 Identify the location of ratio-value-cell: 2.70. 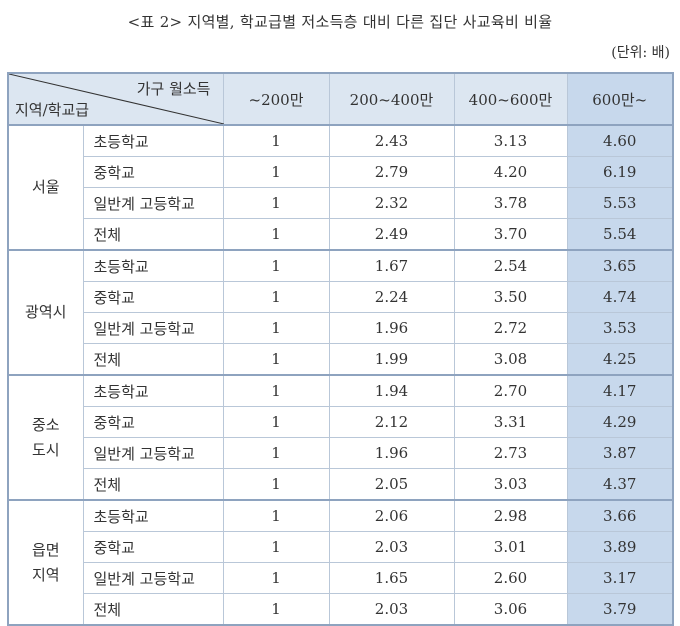
(510, 390).